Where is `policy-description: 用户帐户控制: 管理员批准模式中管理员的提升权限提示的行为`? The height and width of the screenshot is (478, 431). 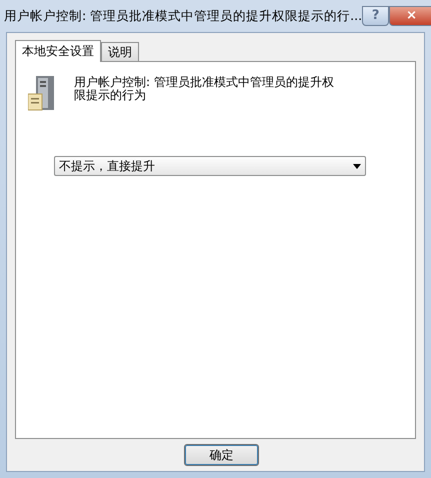 policy-description: 用户帐户控制: 管理员批准模式中管理员的提升权限提示的行为 is located at coordinates (204, 89).